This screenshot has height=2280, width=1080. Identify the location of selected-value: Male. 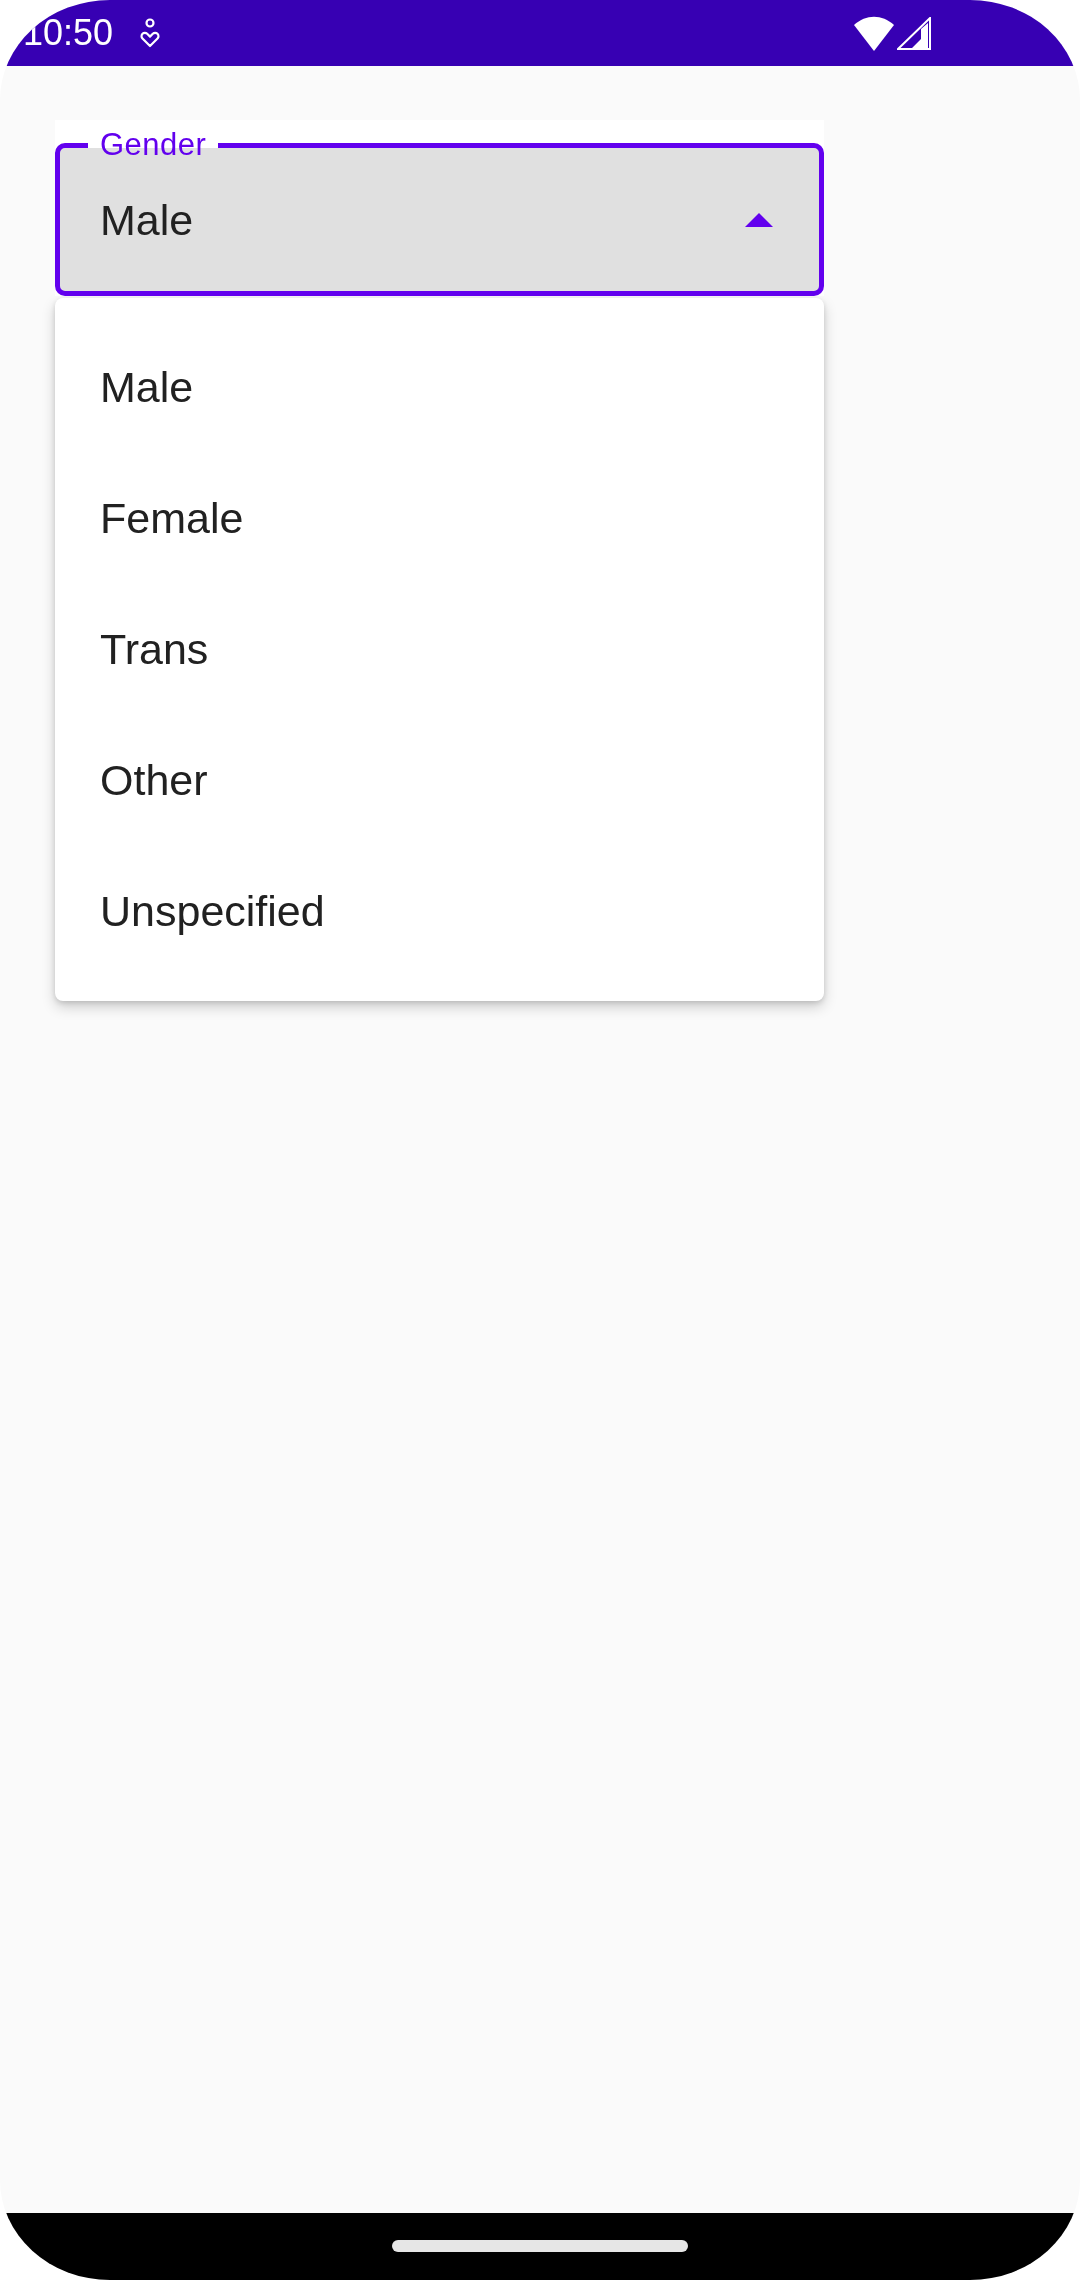
(147, 219).